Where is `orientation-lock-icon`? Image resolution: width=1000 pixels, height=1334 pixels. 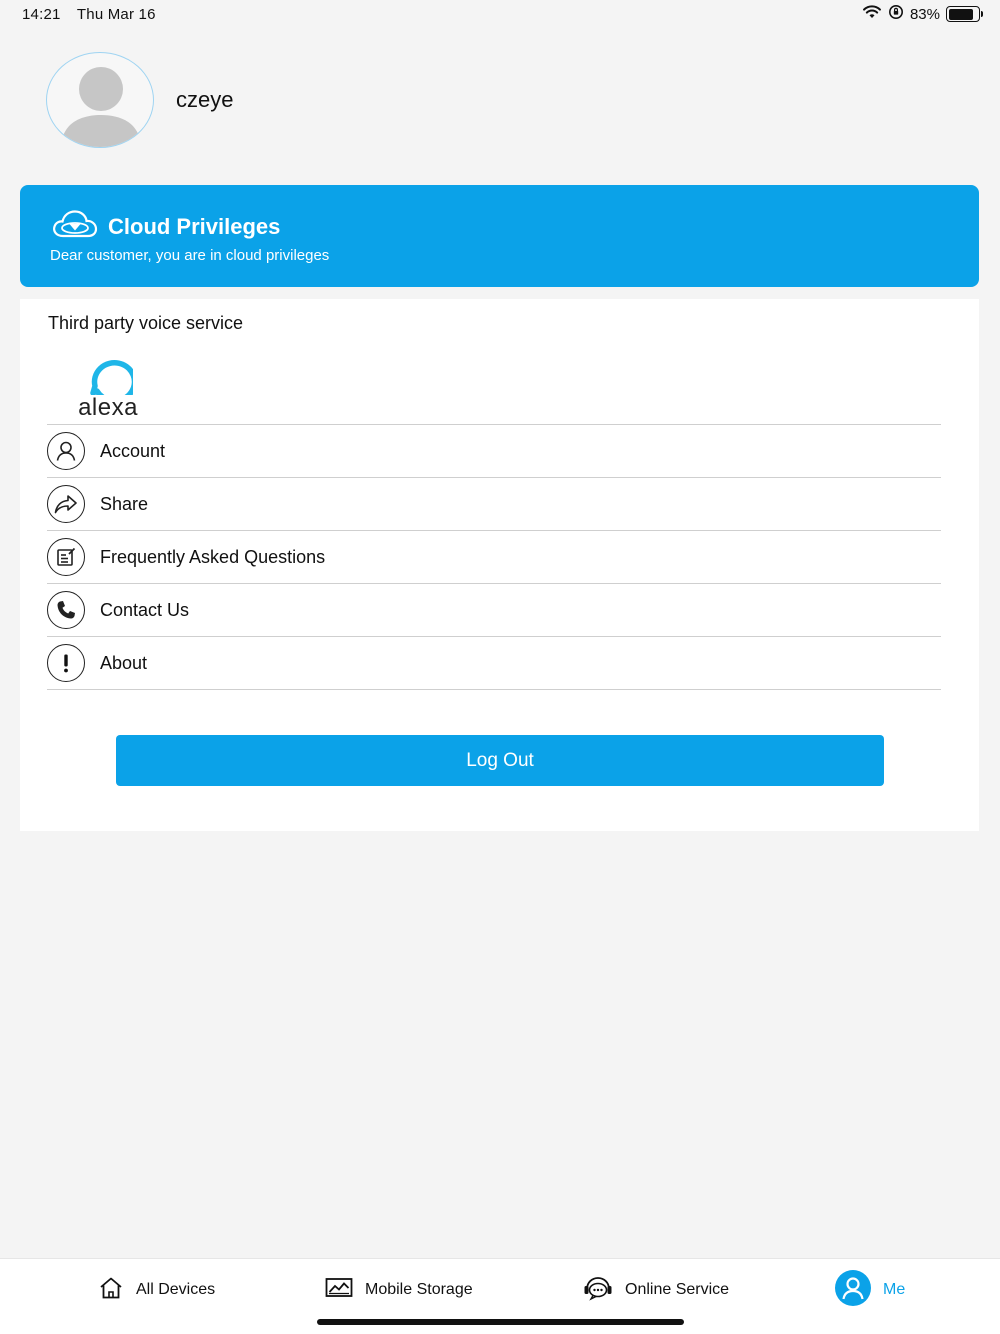
orientation-lock-icon is located at coordinates (896, 14).